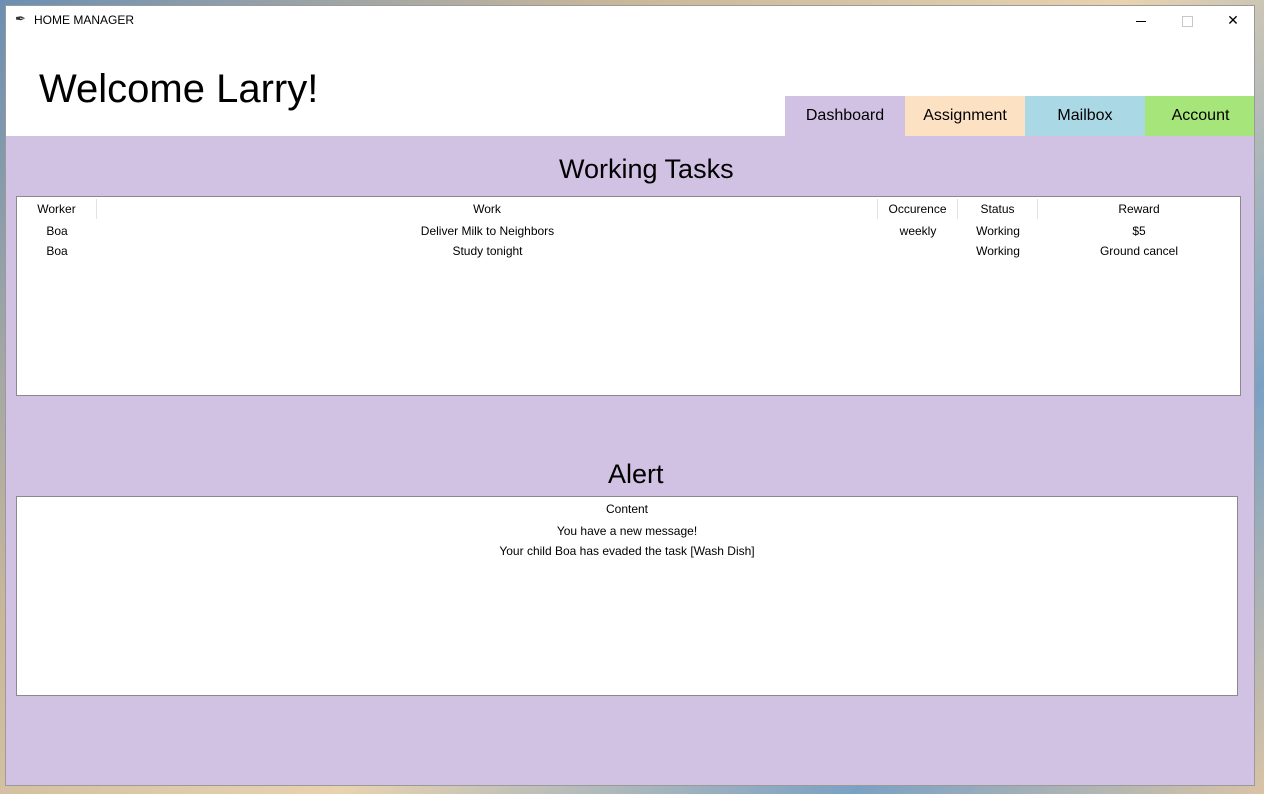  Describe the element at coordinates (487, 231) in the screenshot. I see `cell-work: Deliver Milk to Neighbors` at that location.